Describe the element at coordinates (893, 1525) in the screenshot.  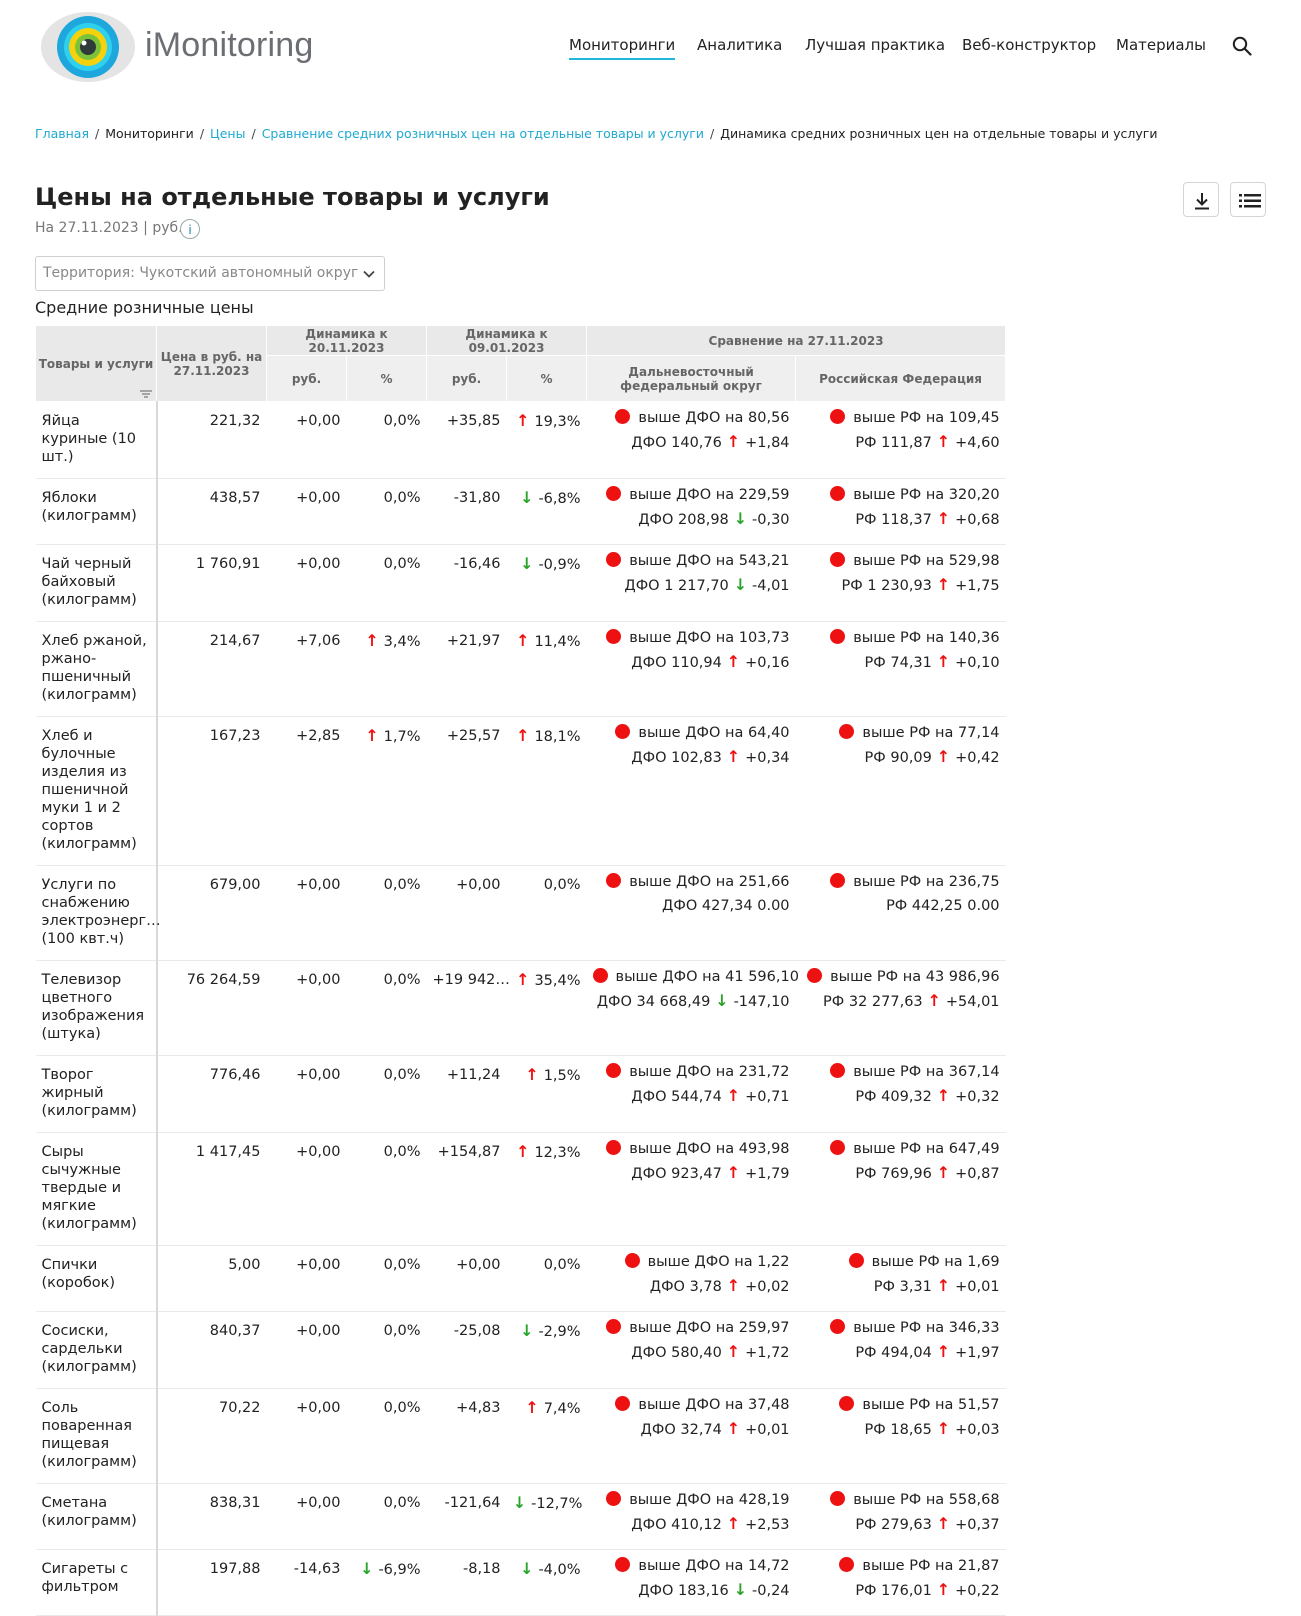
I see `rf-value: РФ 279,63` at that location.